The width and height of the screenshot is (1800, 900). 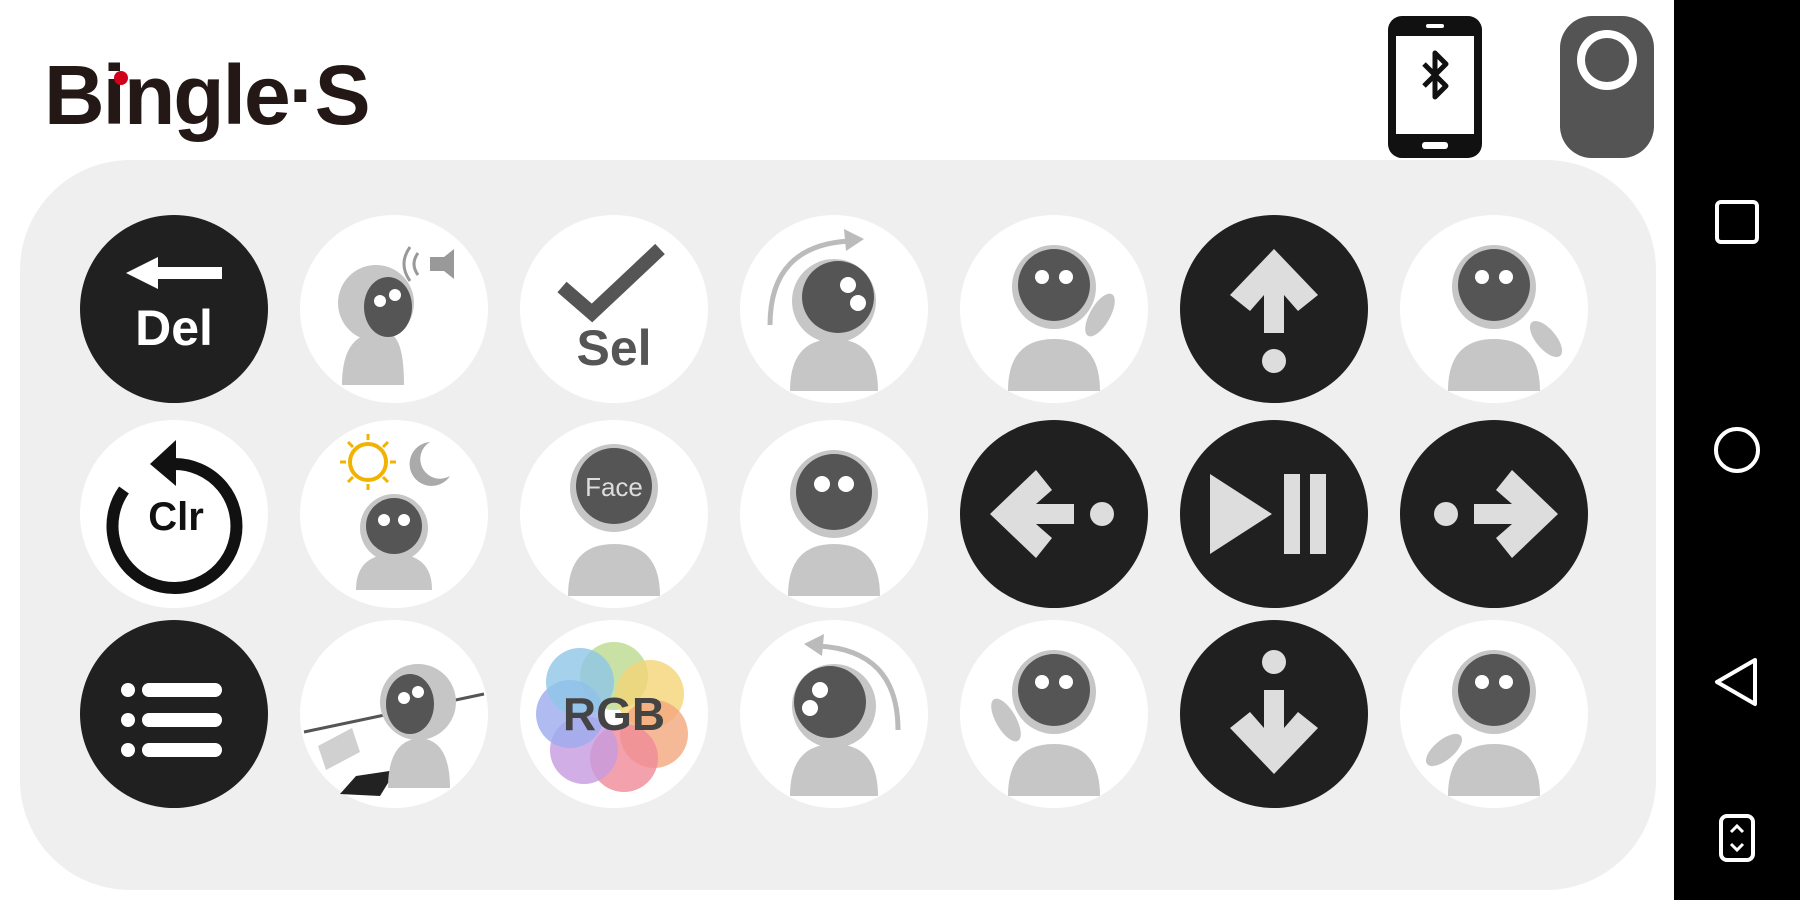 I want to click on accessibility-icon, so click(x=1737, y=838).